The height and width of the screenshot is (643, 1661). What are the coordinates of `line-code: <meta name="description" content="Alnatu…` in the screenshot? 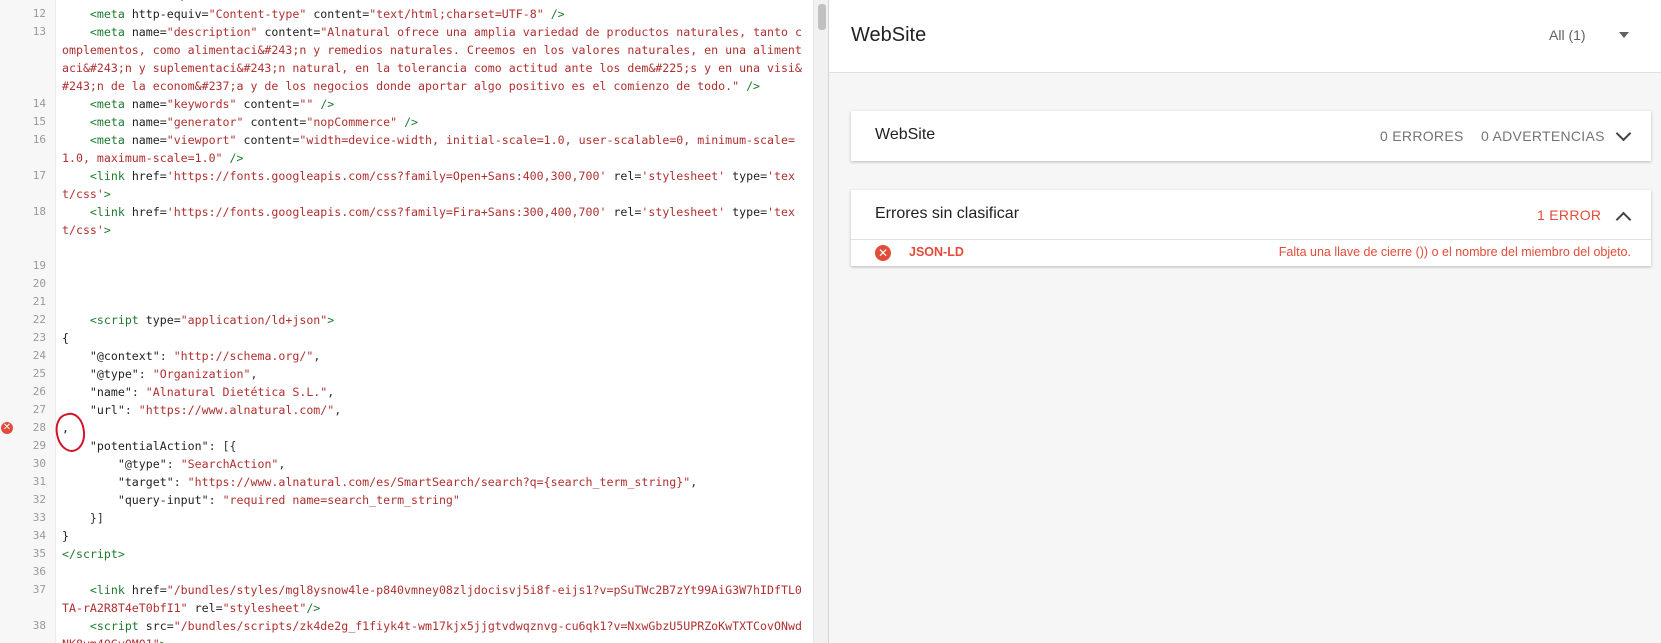 It's located at (432, 59).